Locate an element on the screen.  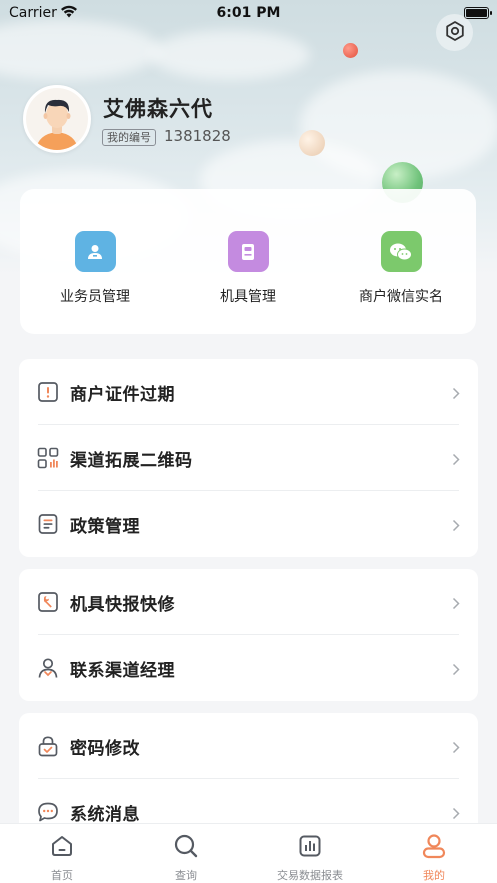
gear-icon is located at coordinates (455, 33).